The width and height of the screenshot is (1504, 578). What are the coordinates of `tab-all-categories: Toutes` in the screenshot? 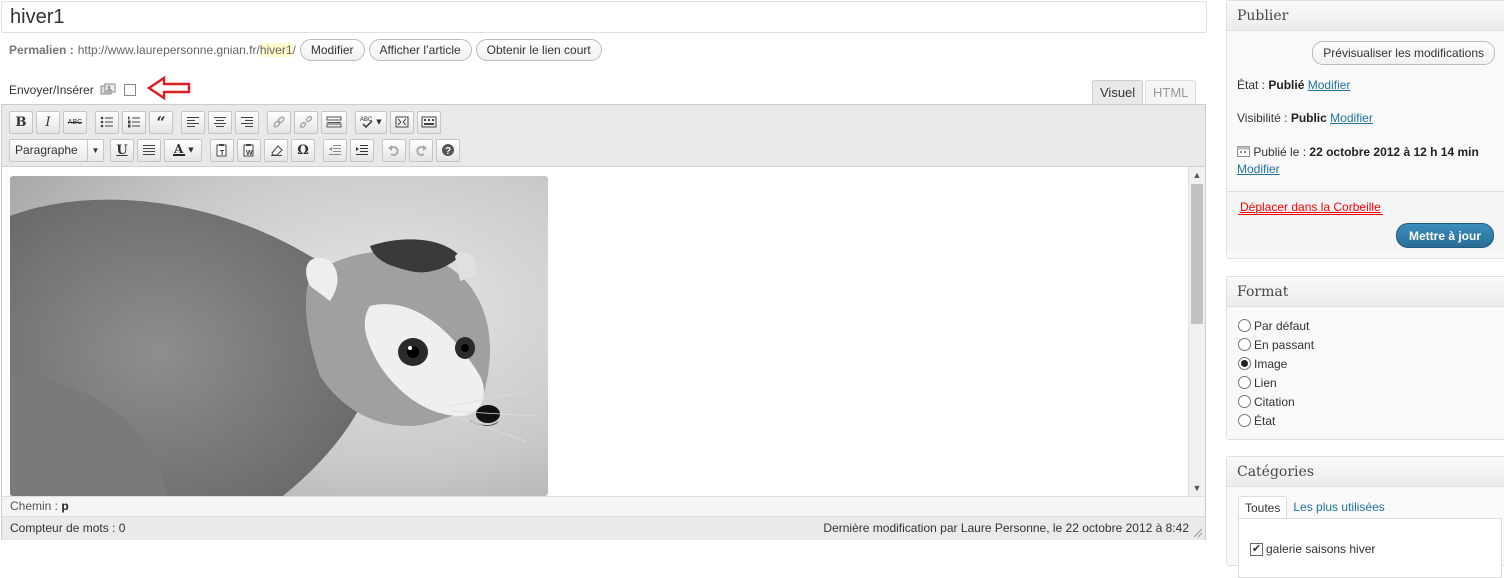 It's located at (1263, 507).